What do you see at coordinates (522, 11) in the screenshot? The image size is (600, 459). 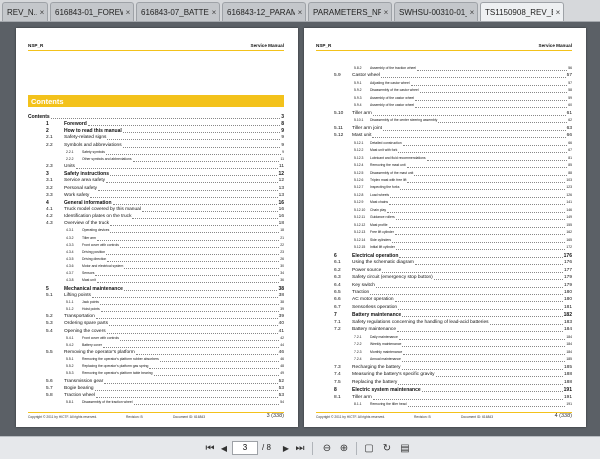 I see `tab-7: TS1150908_REV_E.pdf×` at bounding box center [522, 11].